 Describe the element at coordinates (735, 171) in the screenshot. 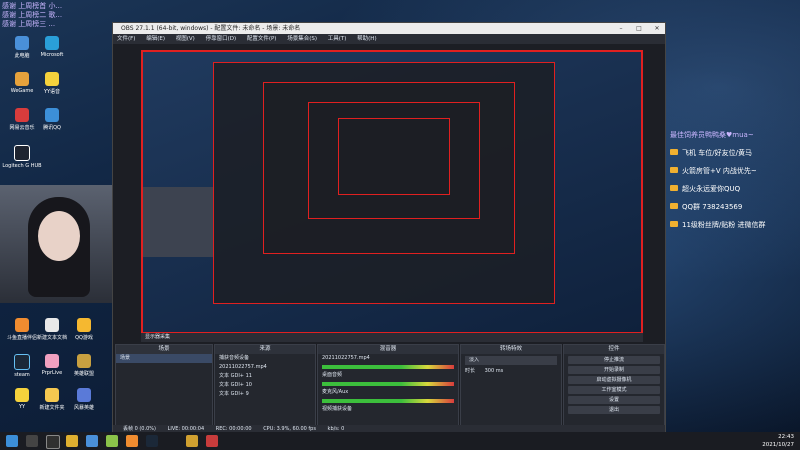

I see `overlay-line: 火箭房管+V 内战优先~` at that location.